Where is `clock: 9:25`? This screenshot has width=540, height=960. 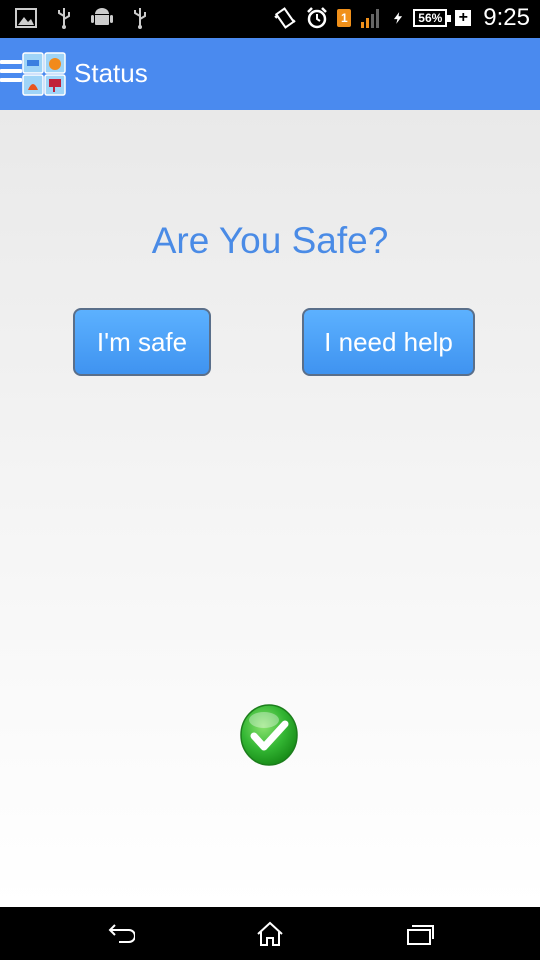 clock: 9:25 is located at coordinates (506, 17).